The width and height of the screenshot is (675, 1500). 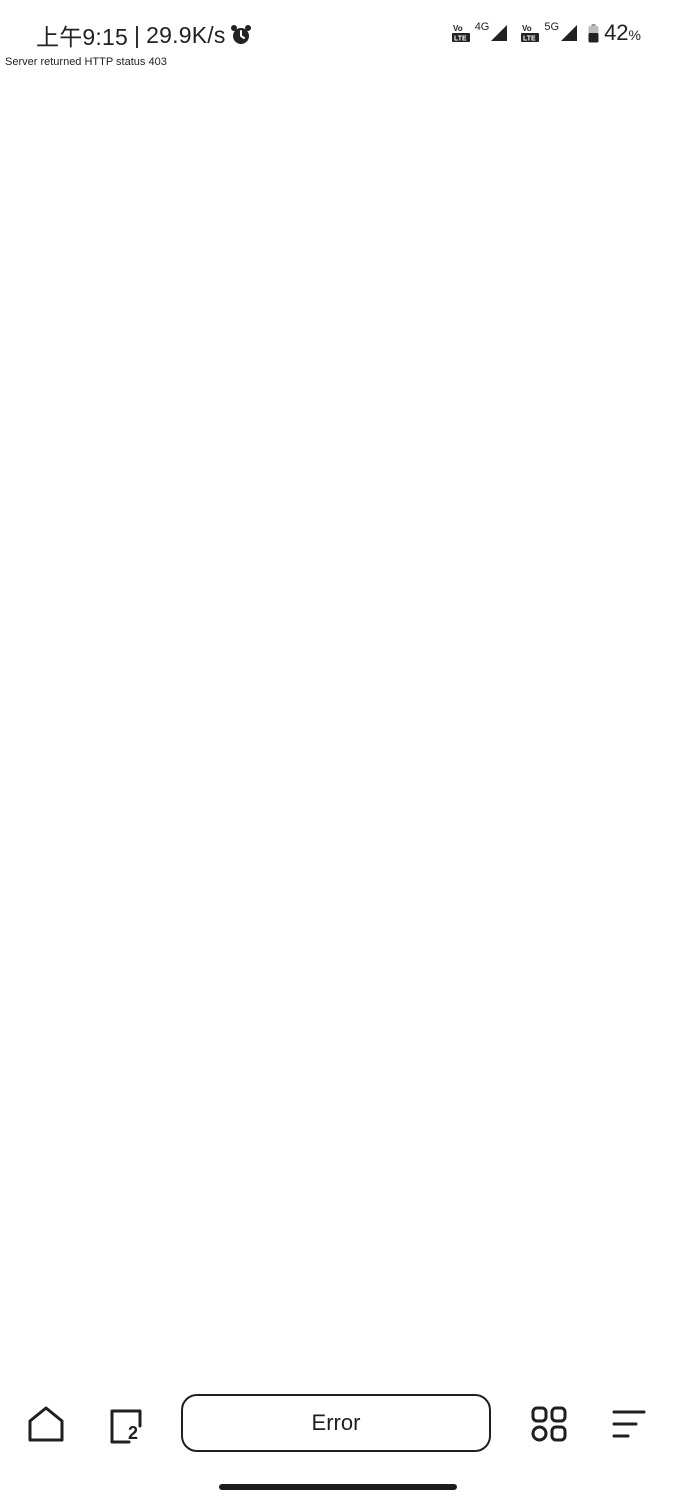 I want to click on address-bar-label: Error, so click(x=336, y=1422).